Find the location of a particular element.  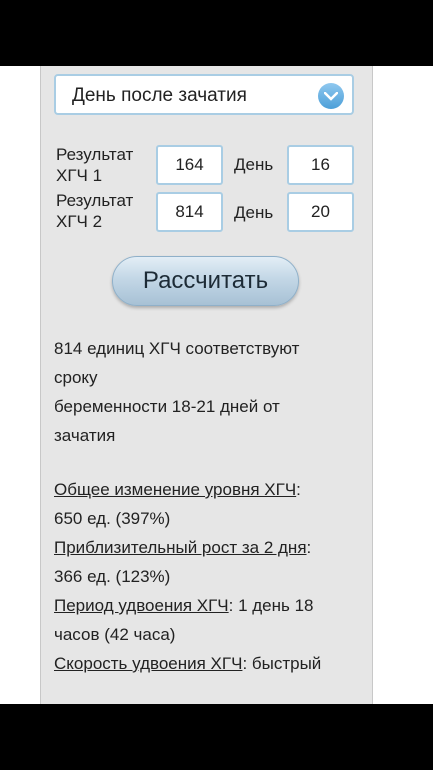

calculate-button: Рассчитать is located at coordinates (205, 281).